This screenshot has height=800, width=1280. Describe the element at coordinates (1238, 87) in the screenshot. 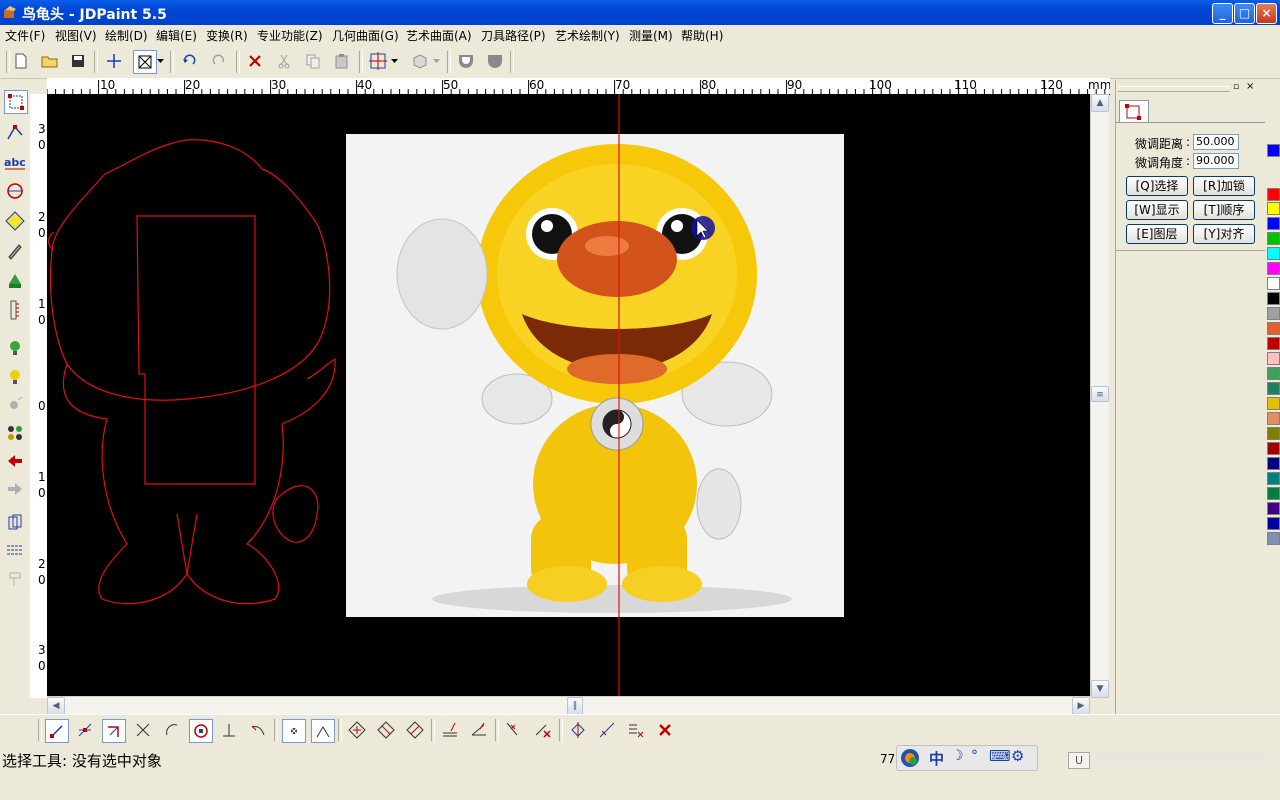

I see `panel-restore-icon: ▫` at that location.